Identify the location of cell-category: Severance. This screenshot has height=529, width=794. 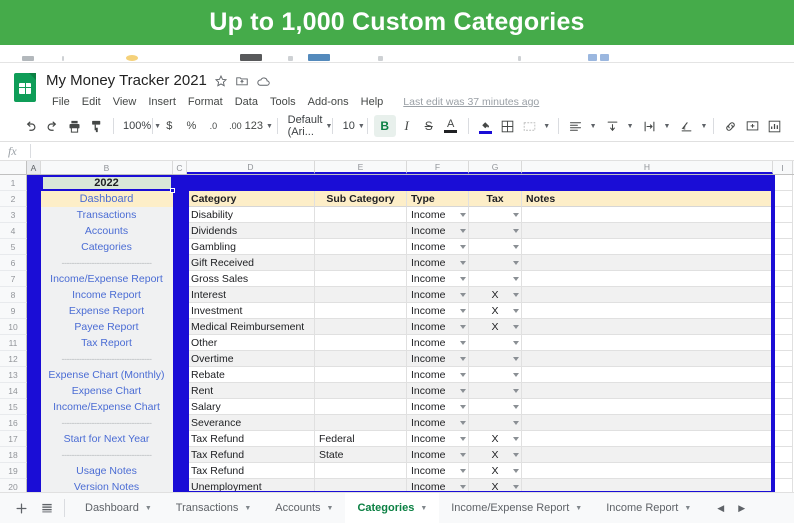
(251, 423).